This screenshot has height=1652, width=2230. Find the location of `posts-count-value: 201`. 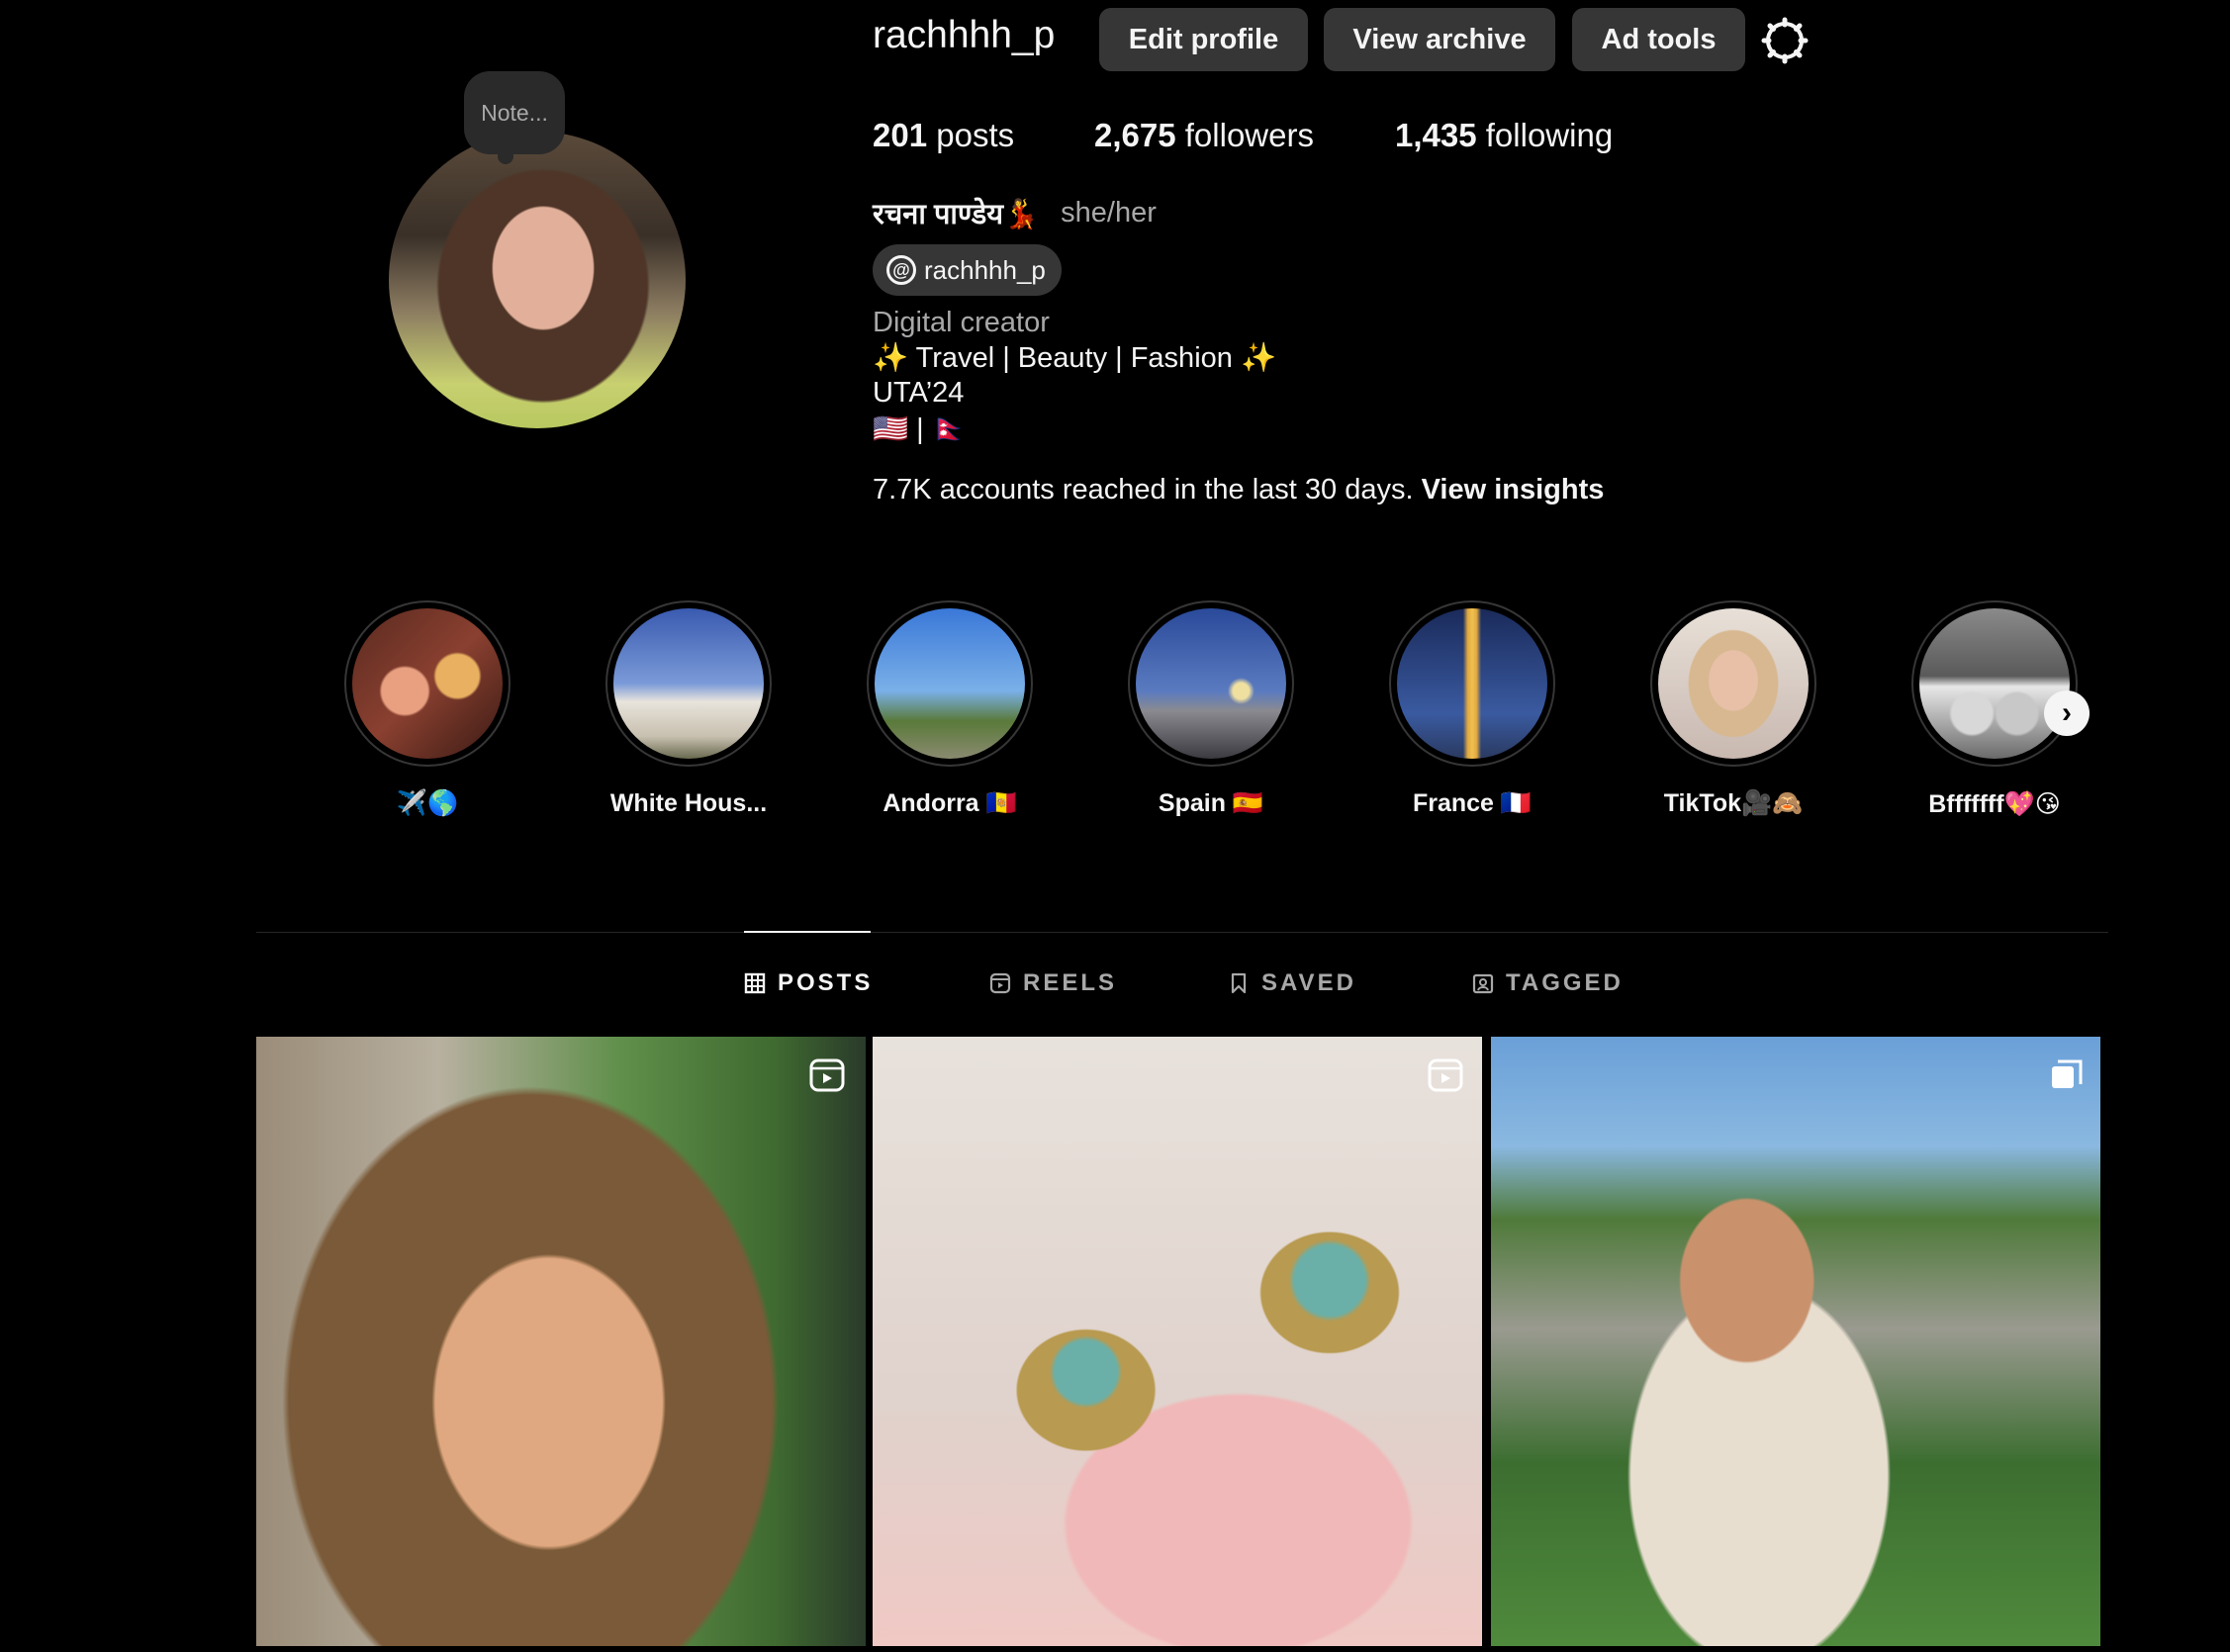

posts-count-value: 201 is located at coordinates (900, 135).